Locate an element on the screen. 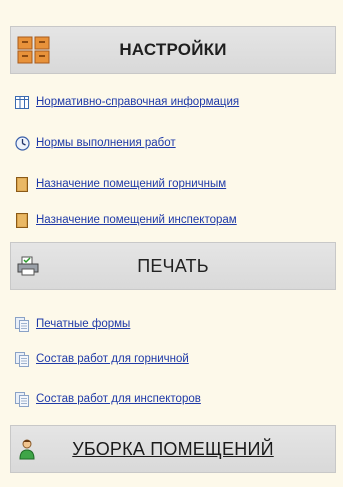  link-maid-work-list: Состав работ для горничной is located at coordinates (101, 359).